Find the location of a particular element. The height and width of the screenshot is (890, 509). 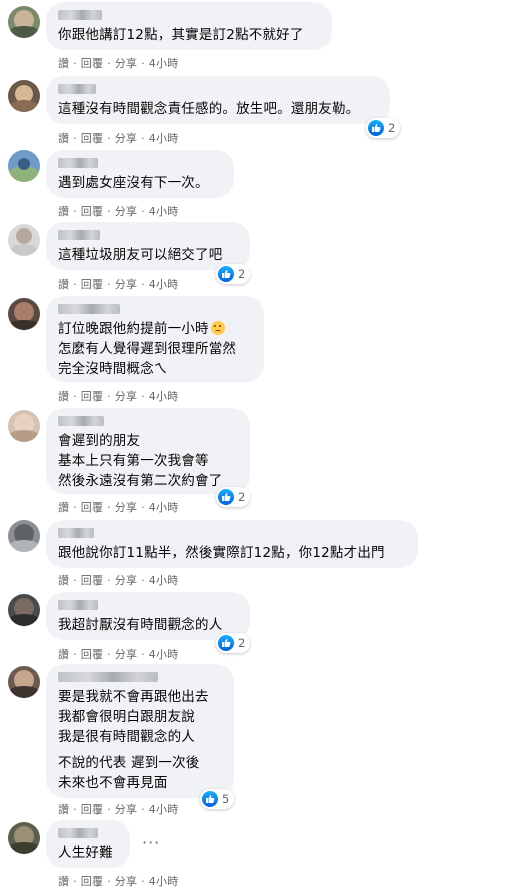

comment-text: 我超討厭沒有時間觀念的人 is located at coordinates (140, 625).